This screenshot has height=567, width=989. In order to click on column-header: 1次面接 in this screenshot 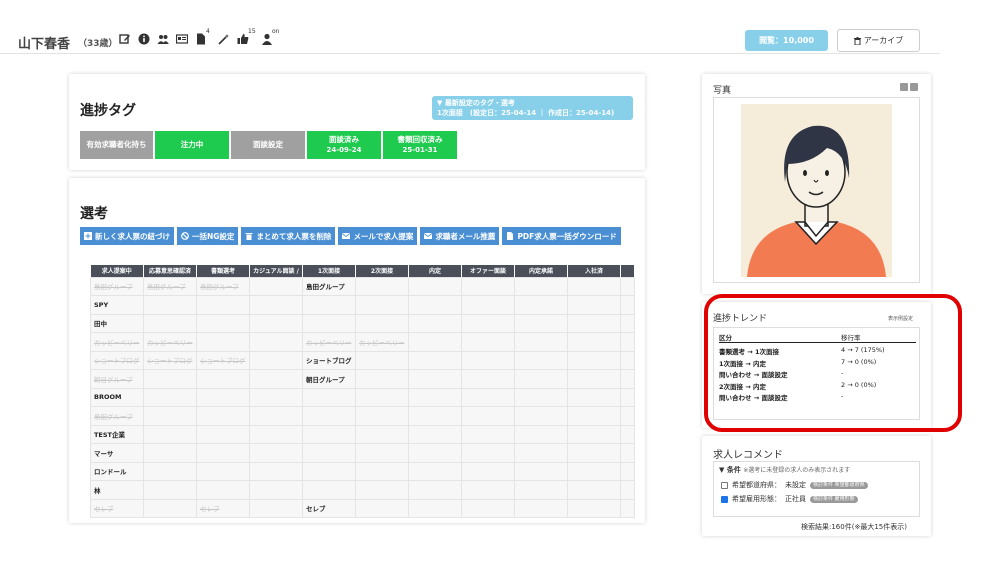, I will do `click(329, 271)`.